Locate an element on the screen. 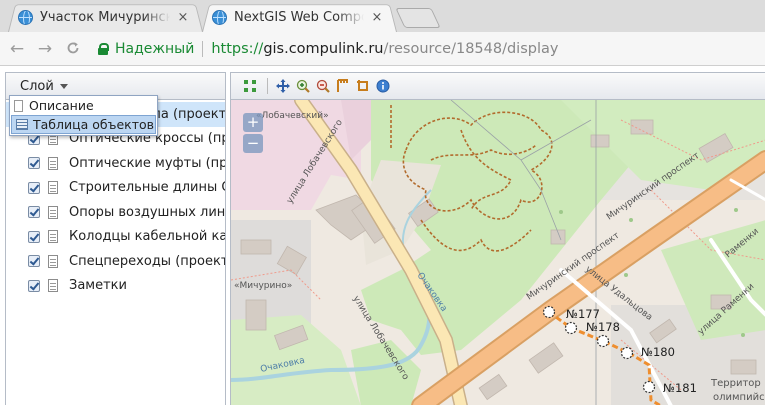  reload-button is located at coordinates (73, 49).